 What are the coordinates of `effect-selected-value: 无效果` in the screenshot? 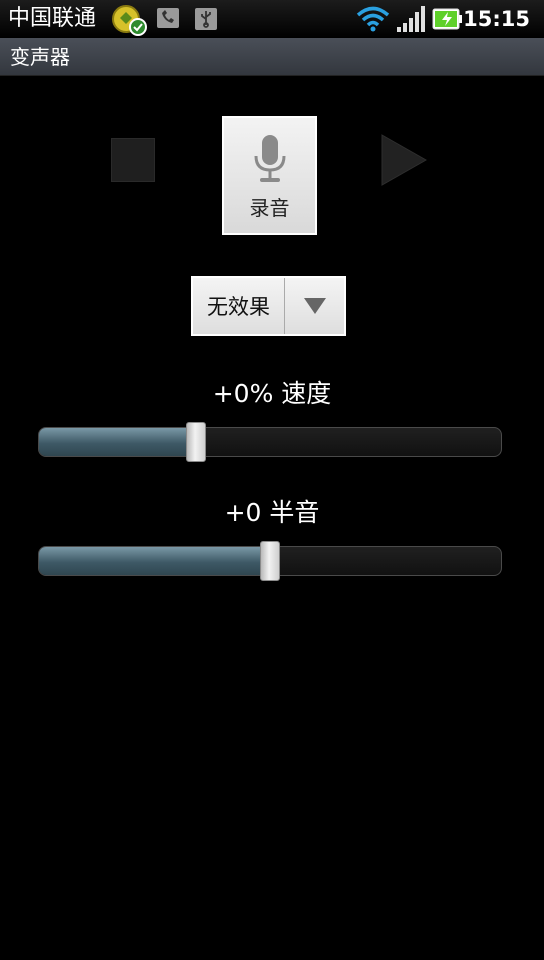 It's located at (239, 306).